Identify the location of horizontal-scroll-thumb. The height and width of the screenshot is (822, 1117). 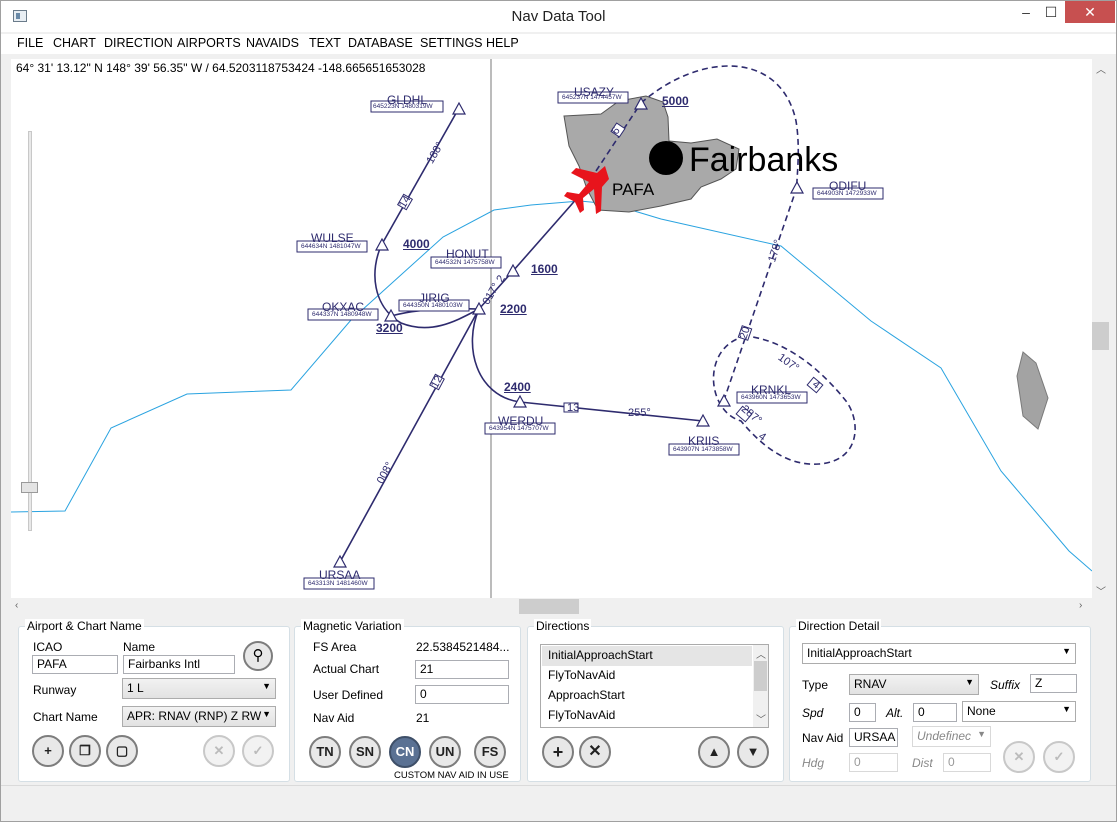
(549, 606).